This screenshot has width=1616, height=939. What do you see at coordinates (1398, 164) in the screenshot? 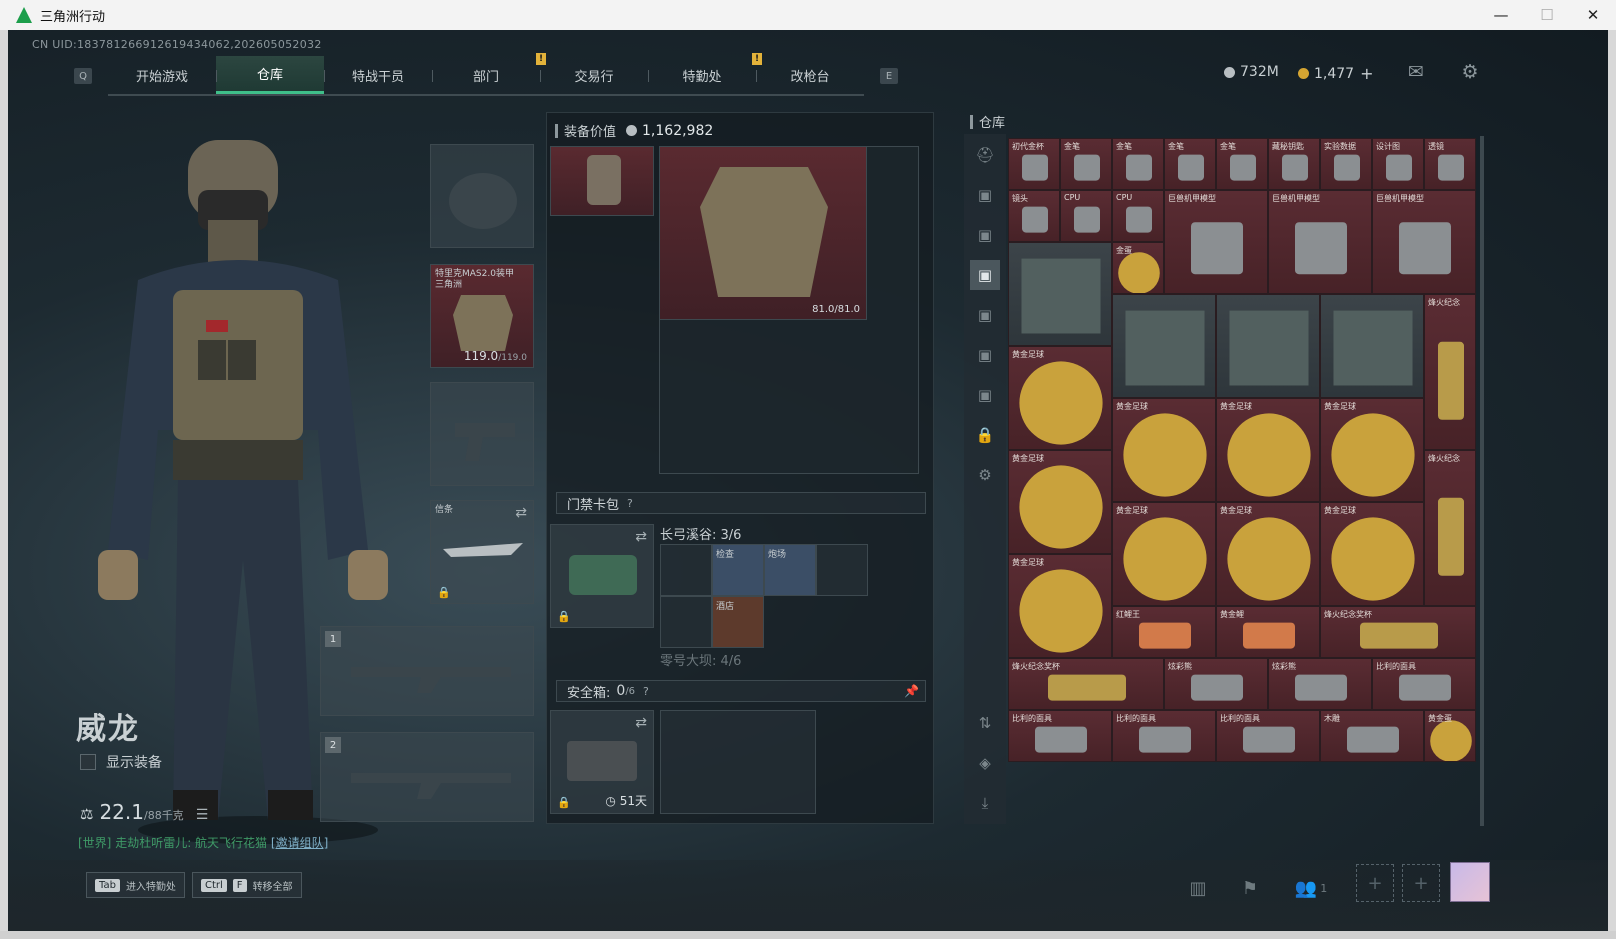
I see `inventory-item: 设计图` at bounding box center [1398, 164].